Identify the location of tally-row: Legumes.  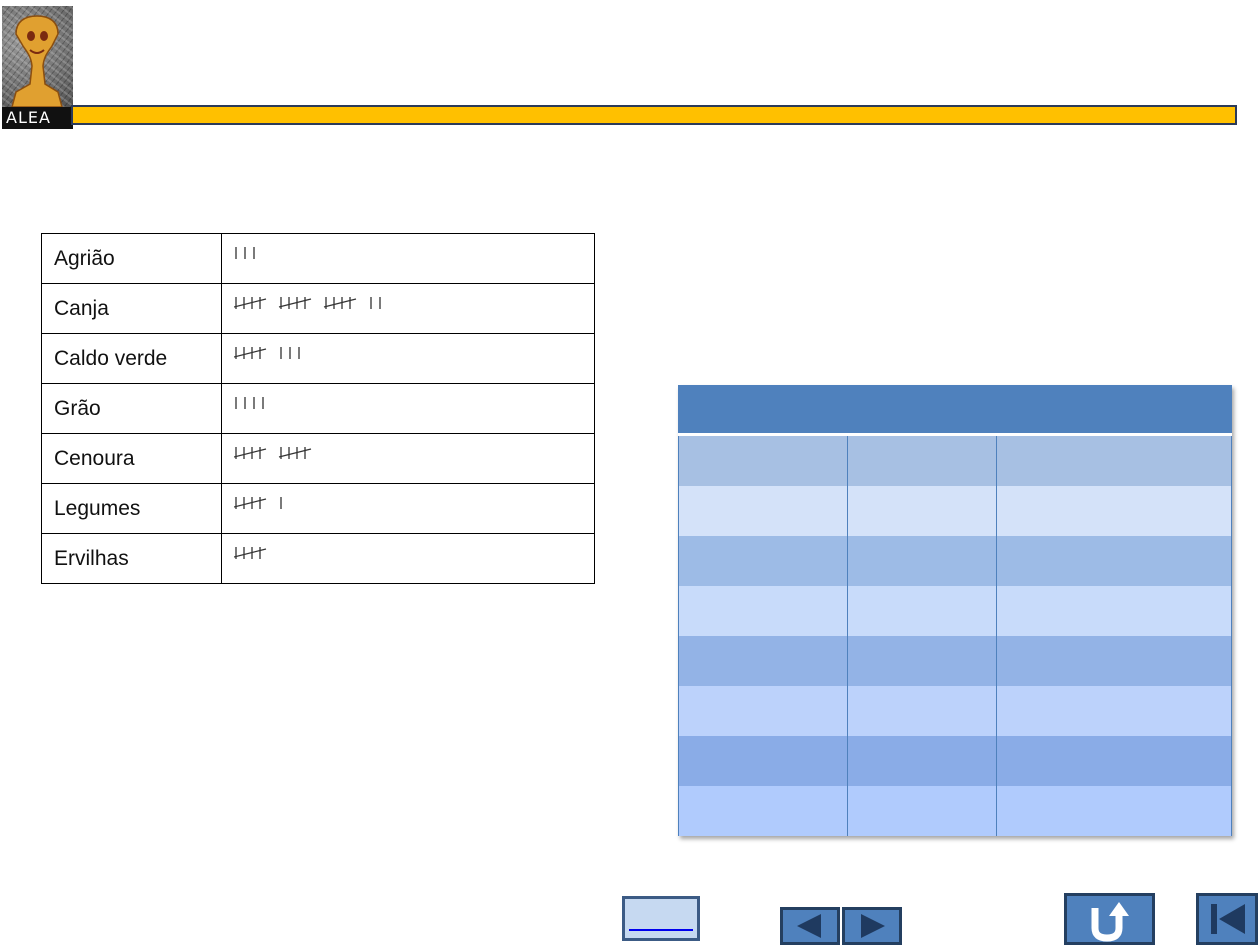
(318, 508).